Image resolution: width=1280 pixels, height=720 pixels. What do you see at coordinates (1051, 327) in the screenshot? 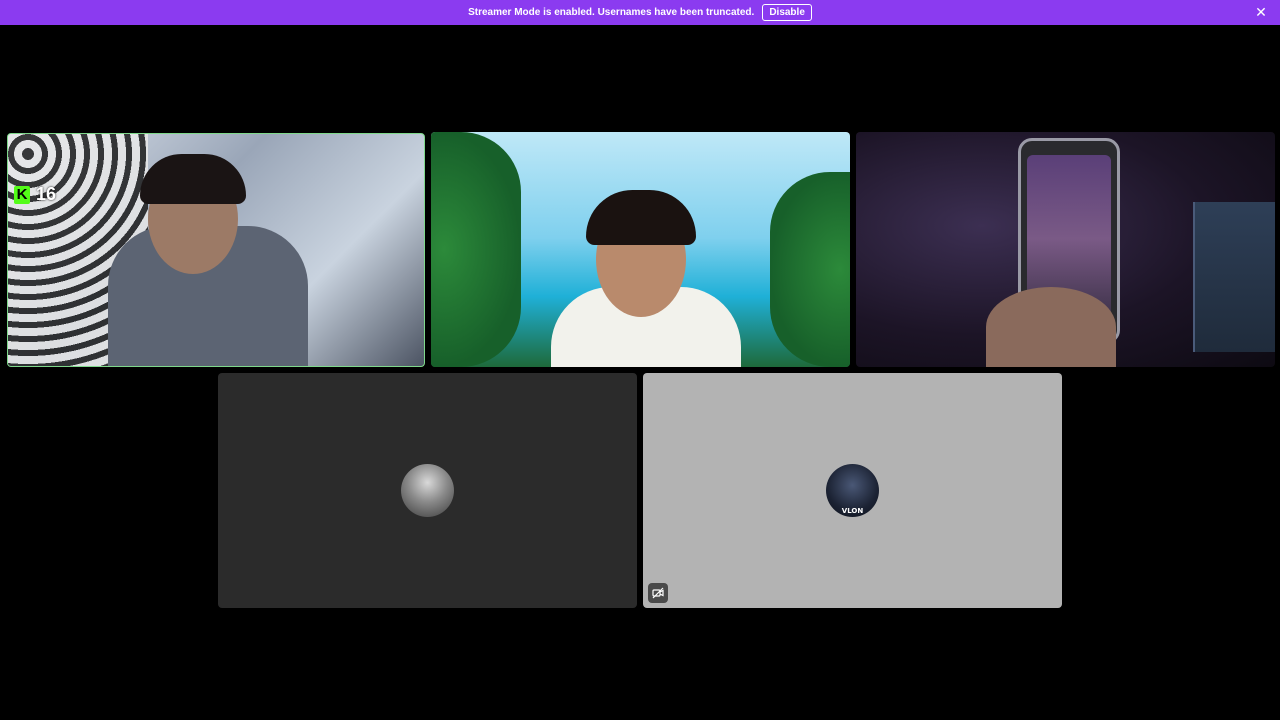
I see `participant-hand` at bounding box center [1051, 327].